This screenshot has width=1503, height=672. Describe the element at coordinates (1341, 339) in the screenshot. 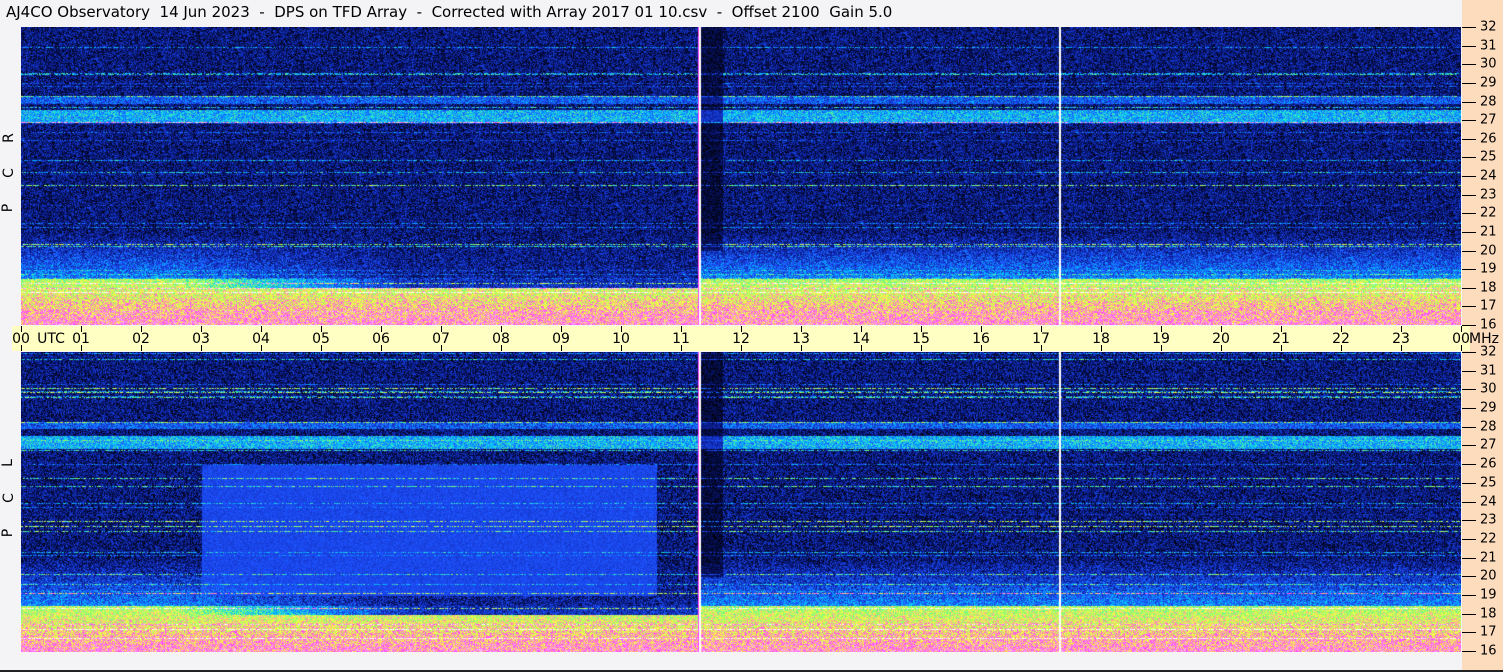

I see `x-tick-label: 22` at that location.